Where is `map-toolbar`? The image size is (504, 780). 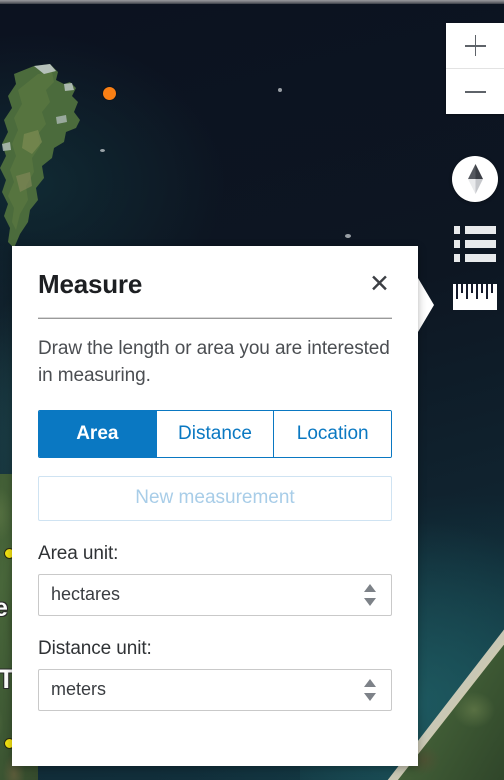
map-toolbar is located at coordinates (475, 166).